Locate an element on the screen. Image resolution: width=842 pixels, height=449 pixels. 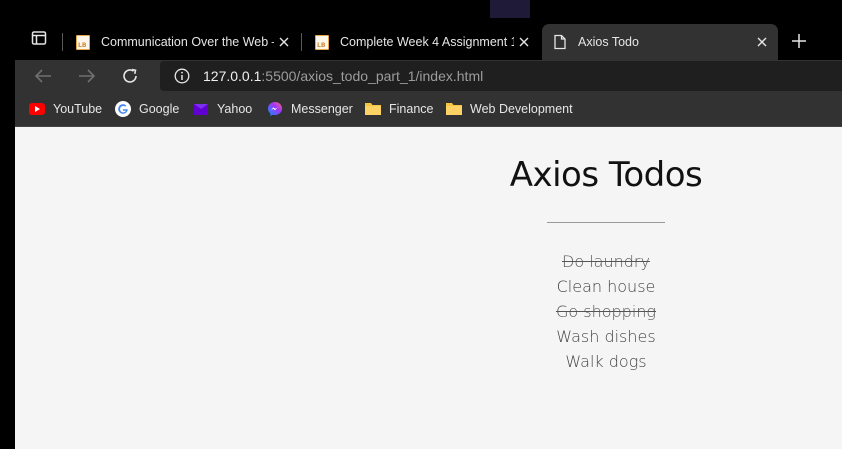
bookmark-google: Google is located at coordinates (147, 109).